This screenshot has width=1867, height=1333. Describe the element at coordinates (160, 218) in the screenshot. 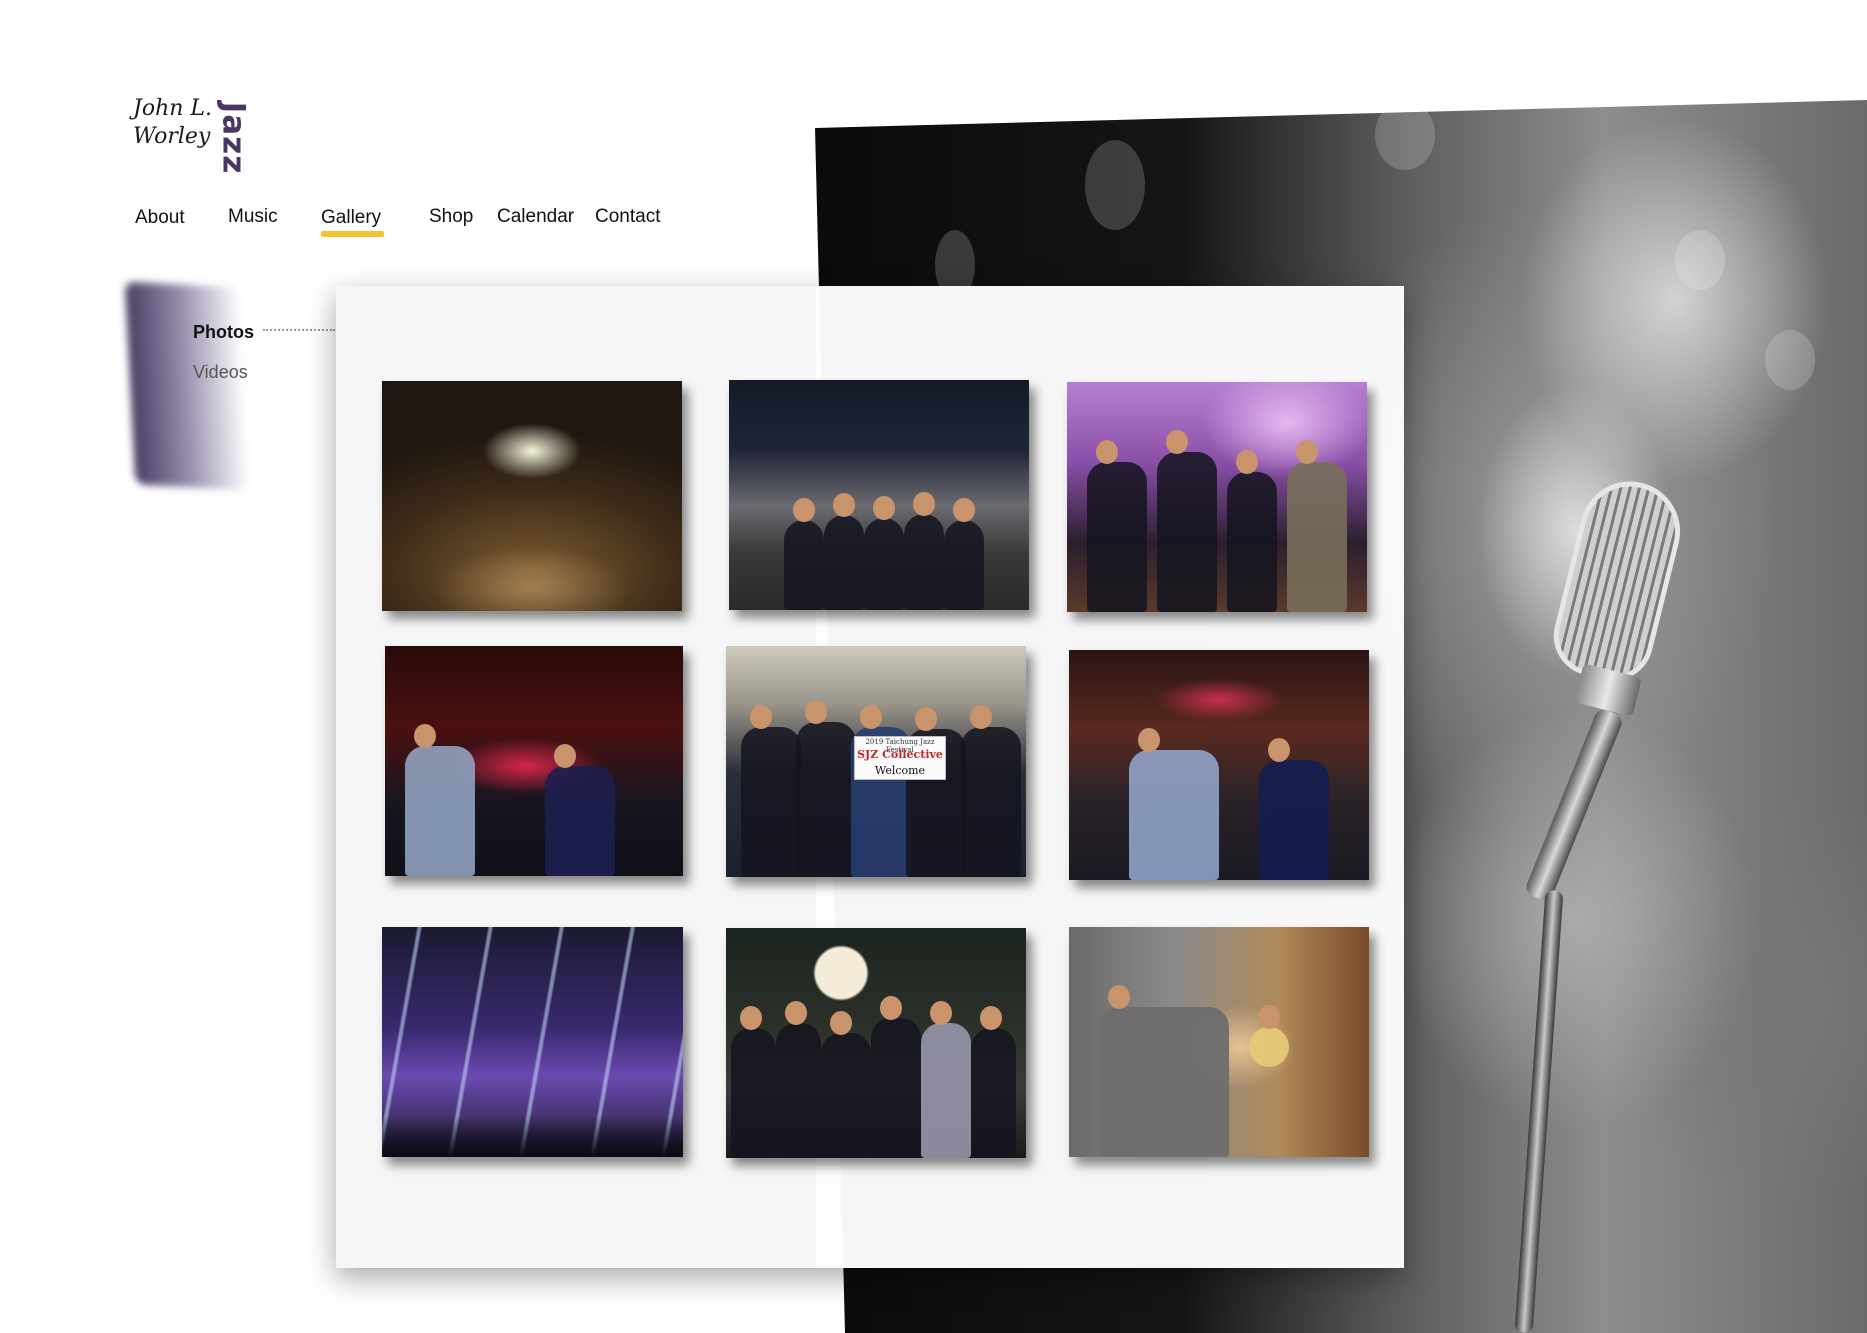

I see `nav-about: About` at that location.